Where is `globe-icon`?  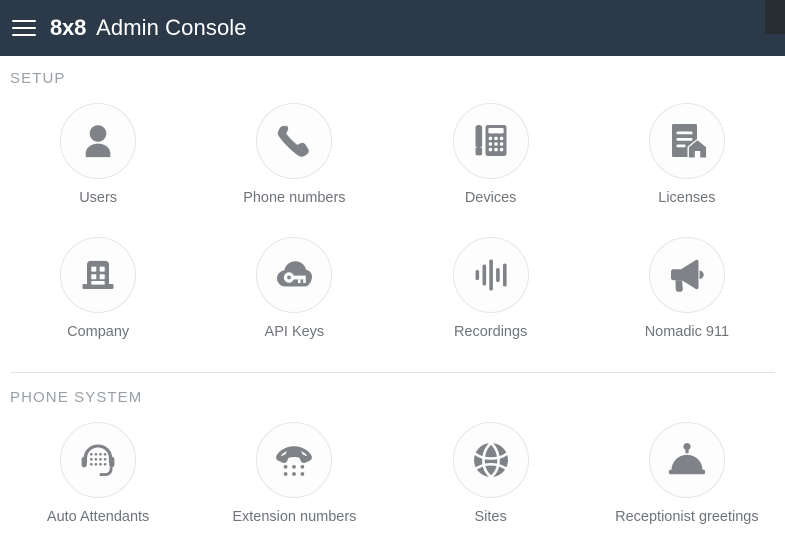 globe-icon is located at coordinates (491, 460).